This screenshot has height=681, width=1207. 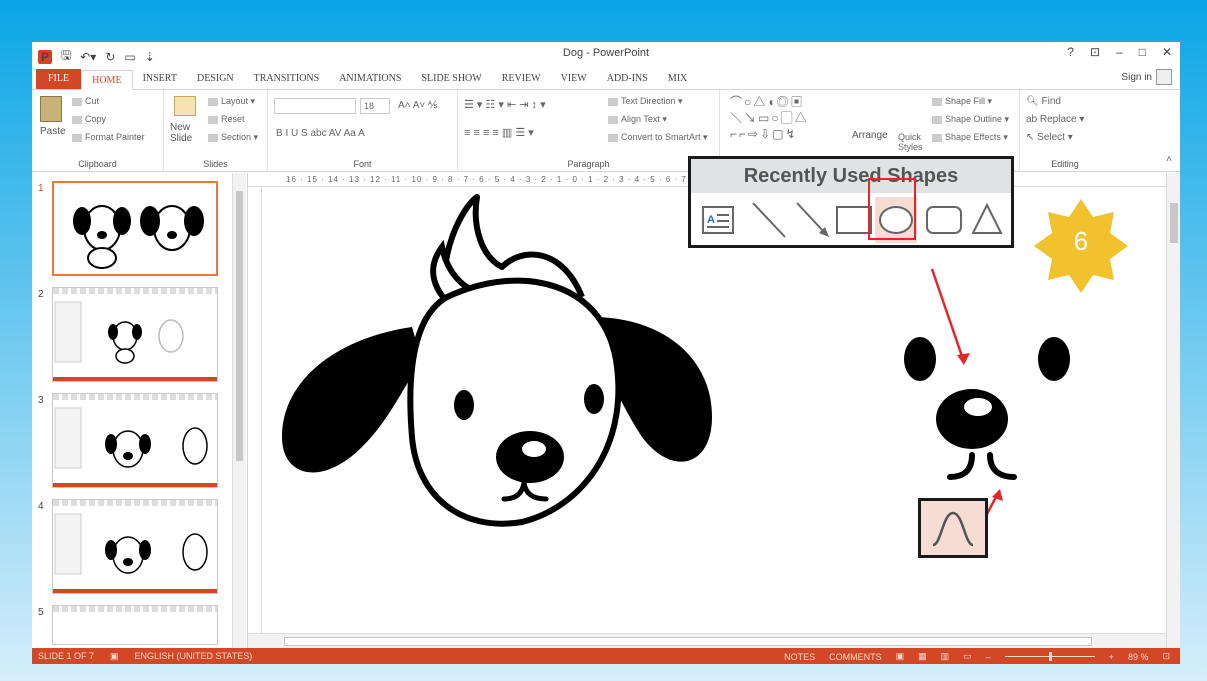 I want to click on arrow-head, so click(x=963, y=359).